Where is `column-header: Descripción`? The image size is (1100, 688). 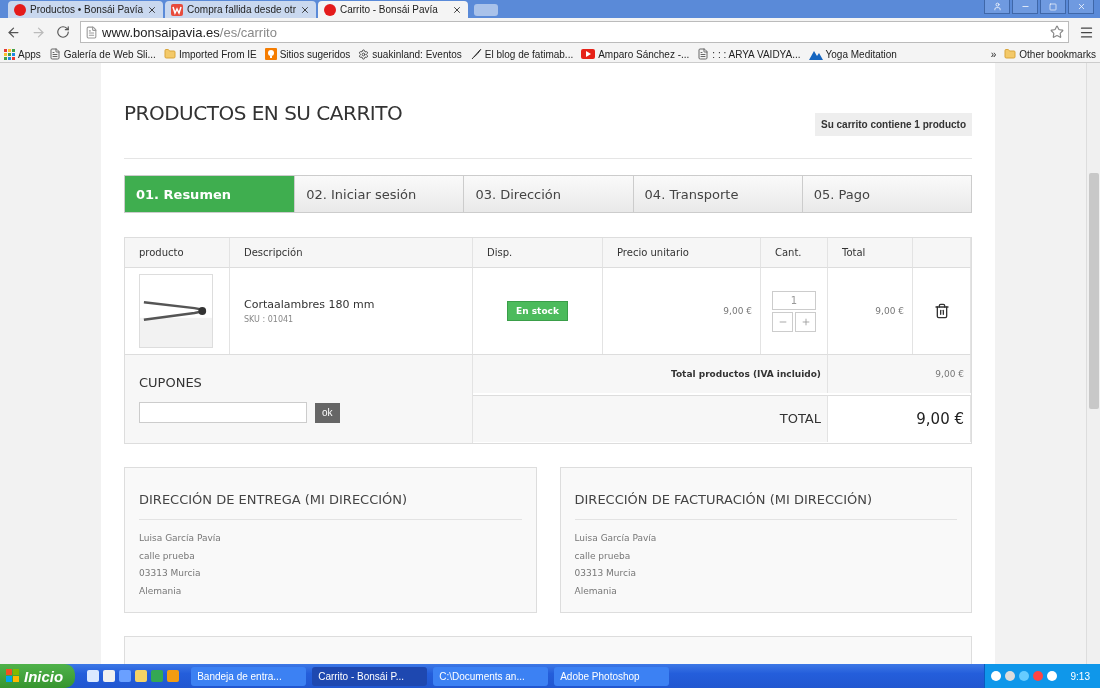
column-header: Descripción is located at coordinates (351, 253).